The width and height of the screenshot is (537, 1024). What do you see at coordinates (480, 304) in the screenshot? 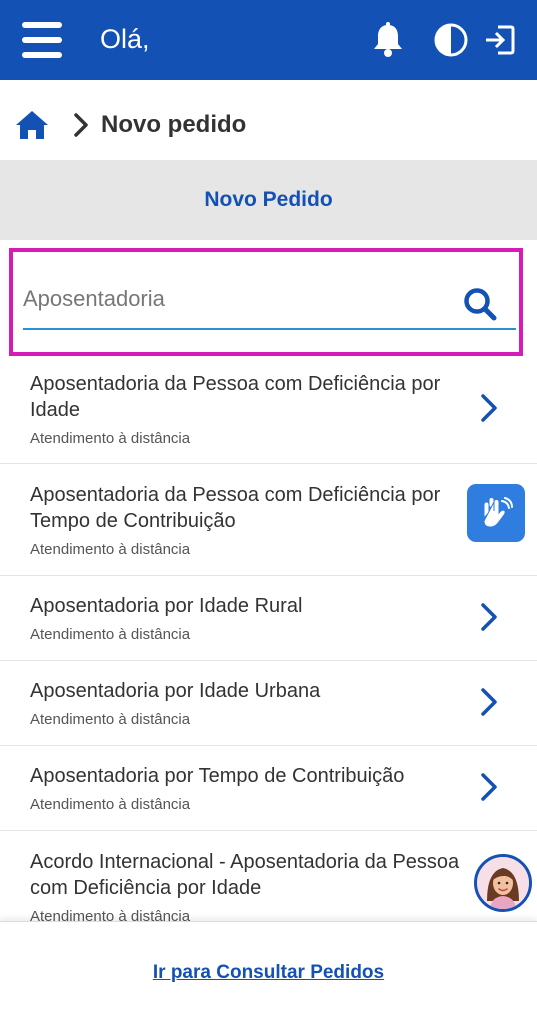
I see `search-icon` at bounding box center [480, 304].